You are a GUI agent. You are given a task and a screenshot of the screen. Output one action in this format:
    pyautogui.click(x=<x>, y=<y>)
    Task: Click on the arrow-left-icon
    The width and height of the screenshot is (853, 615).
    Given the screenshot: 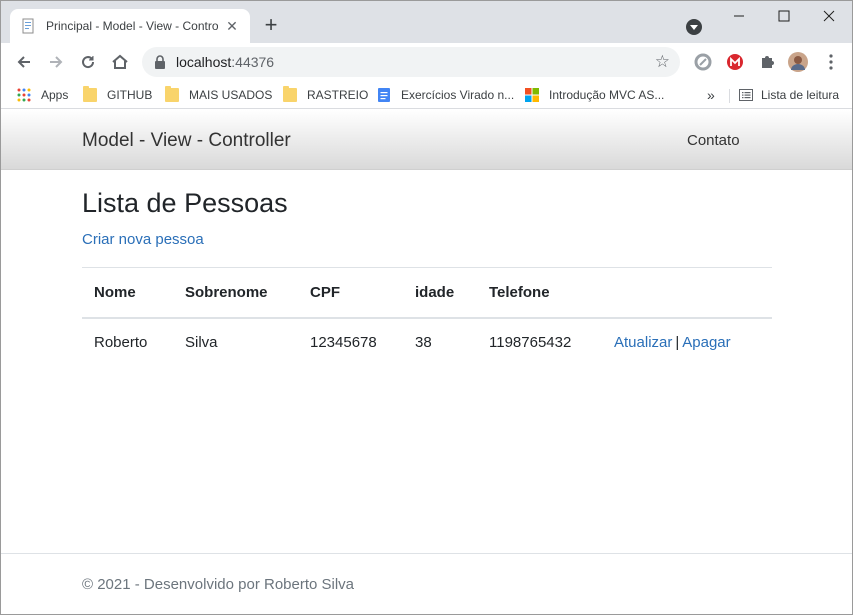 What is the action you would take?
    pyautogui.click(x=23, y=62)
    